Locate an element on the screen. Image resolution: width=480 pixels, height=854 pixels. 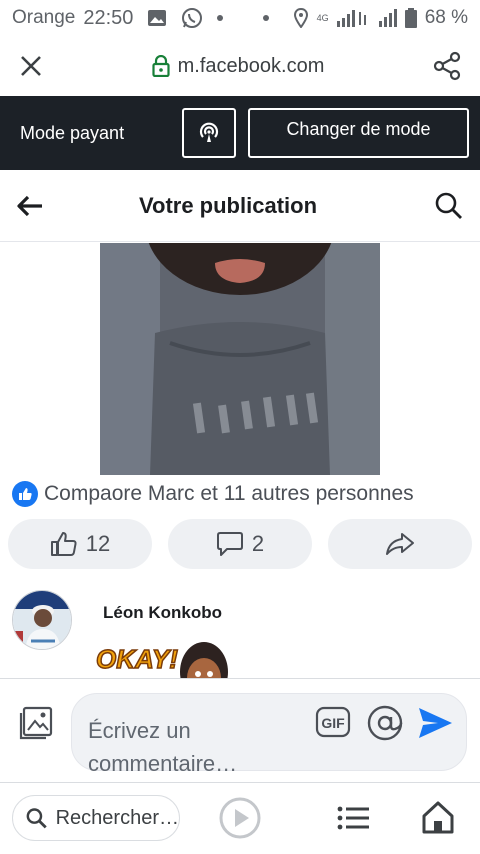
share-button is located at coordinates (400, 544).